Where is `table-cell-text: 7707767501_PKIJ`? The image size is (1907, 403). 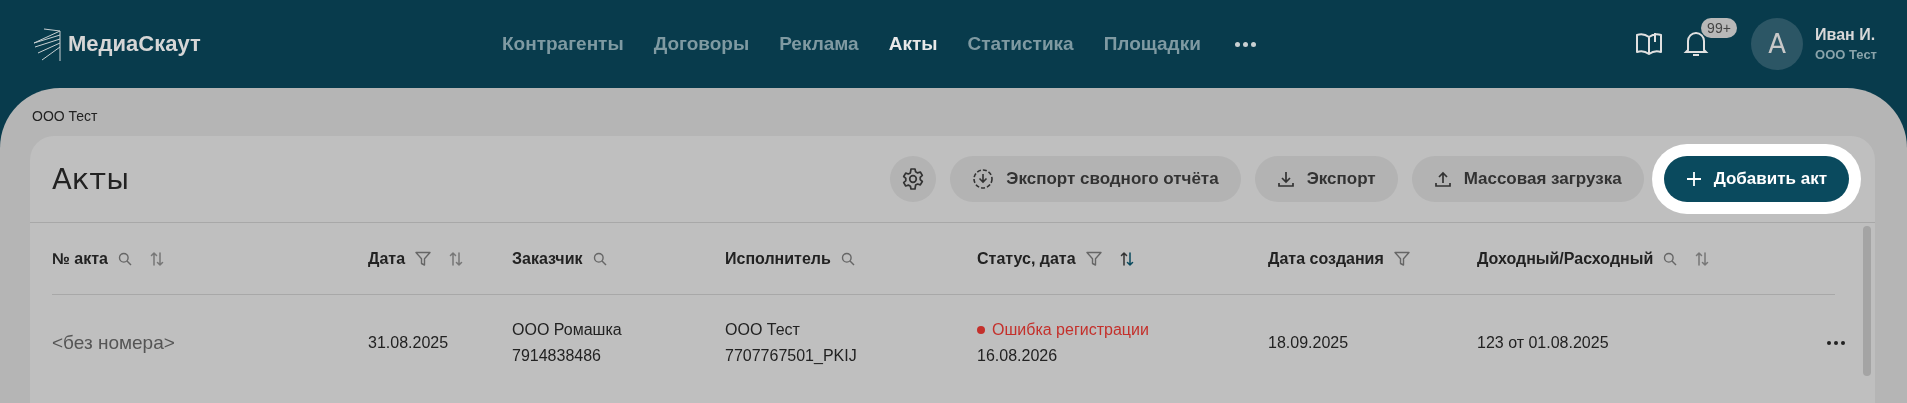
table-cell-text: 7707767501_PKIJ is located at coordinates (791, 355).